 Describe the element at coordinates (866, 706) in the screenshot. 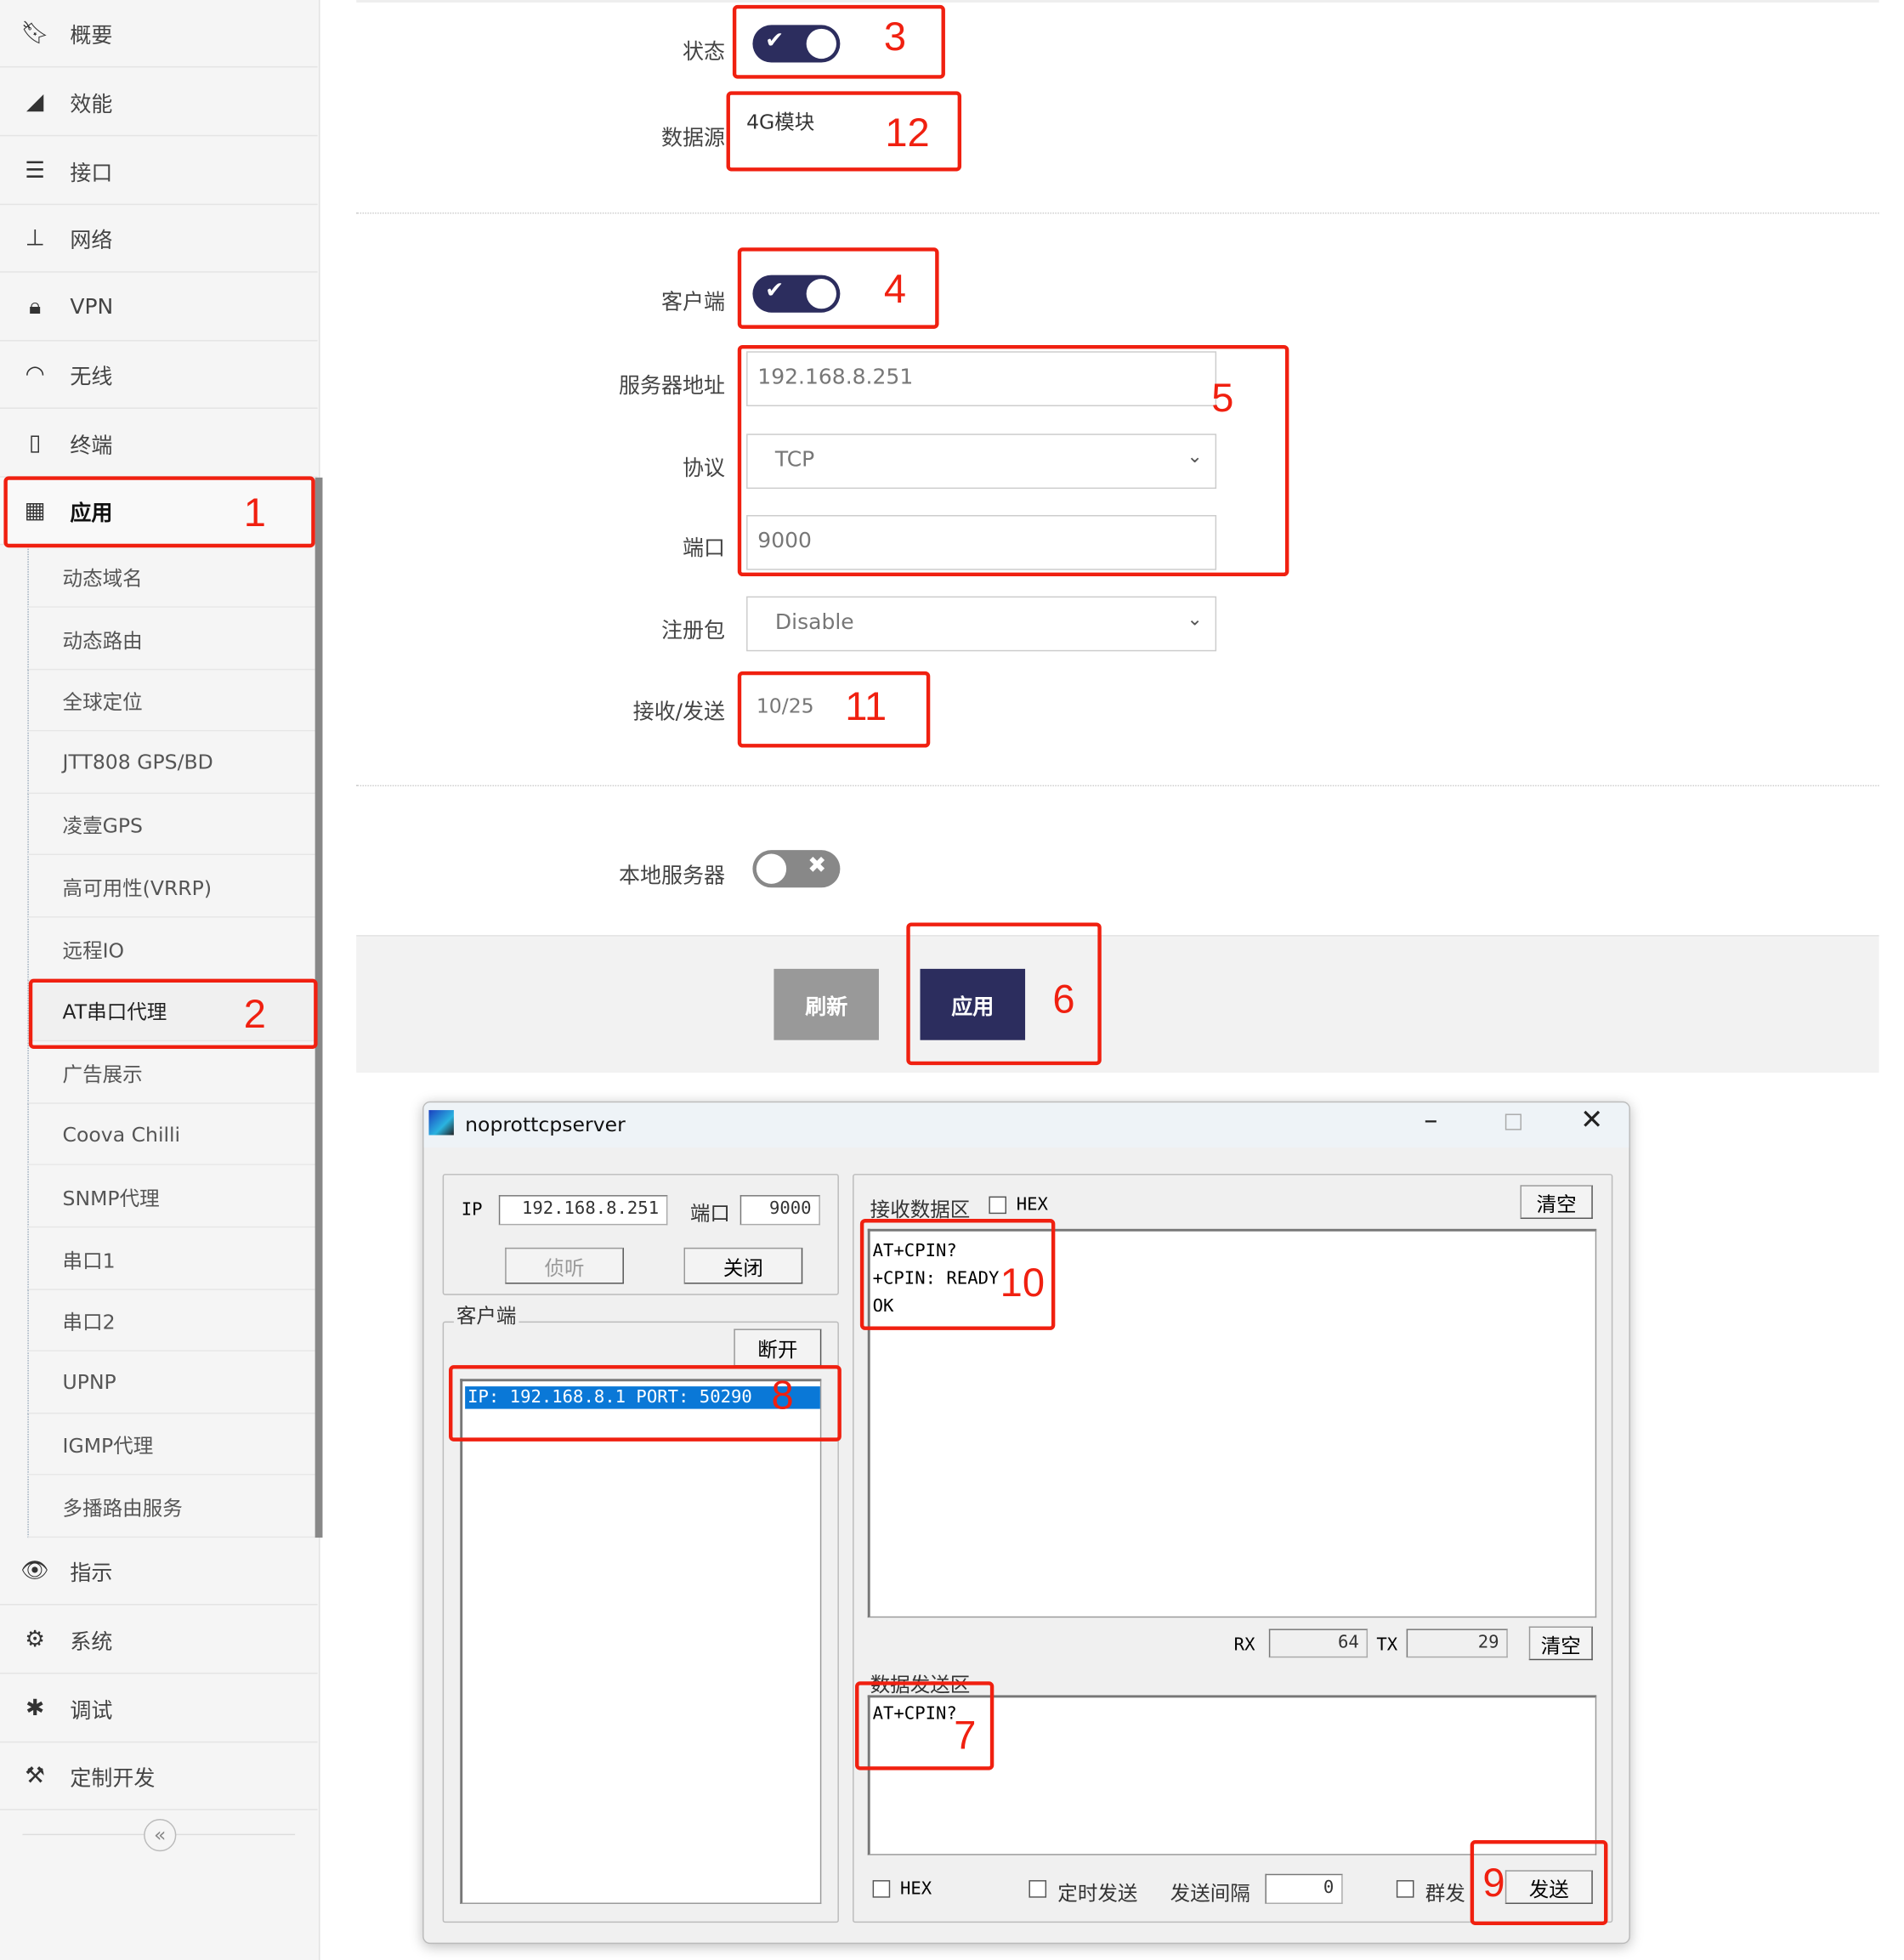

I see `annotation-number: 11` at that location.